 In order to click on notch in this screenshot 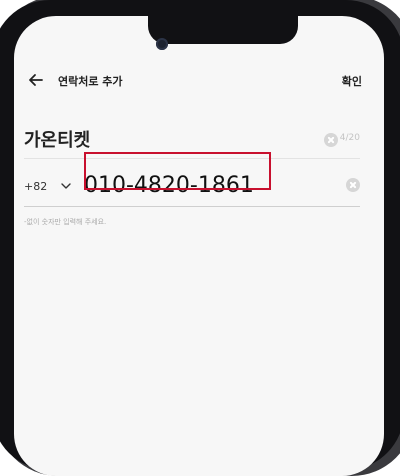, I will do `click(223, 30)`.